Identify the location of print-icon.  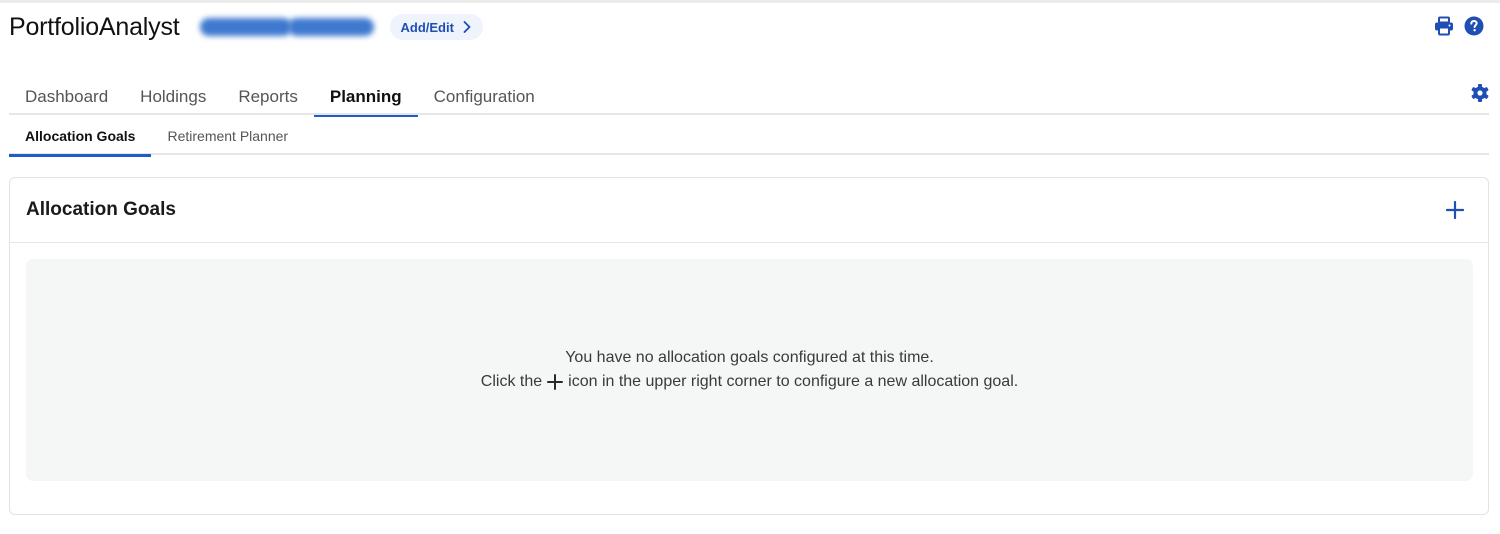
(1444, 26).